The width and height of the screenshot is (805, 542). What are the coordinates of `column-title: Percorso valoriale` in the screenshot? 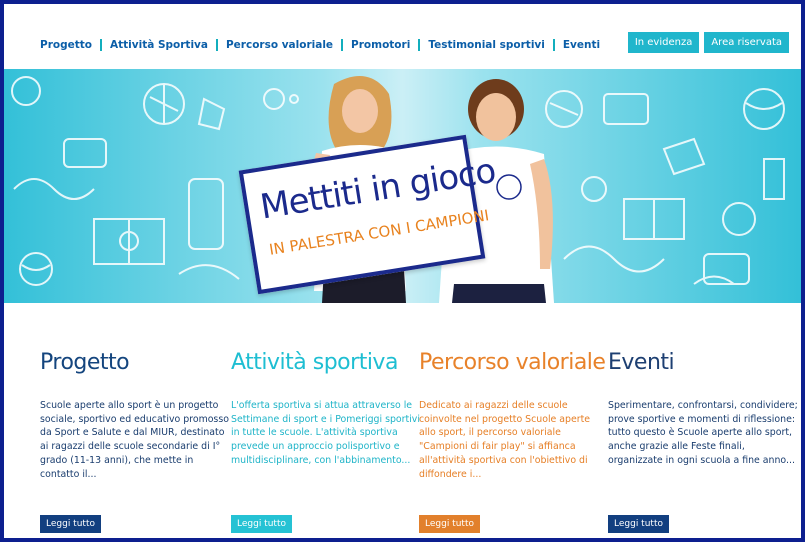 It's located at (512, 362).